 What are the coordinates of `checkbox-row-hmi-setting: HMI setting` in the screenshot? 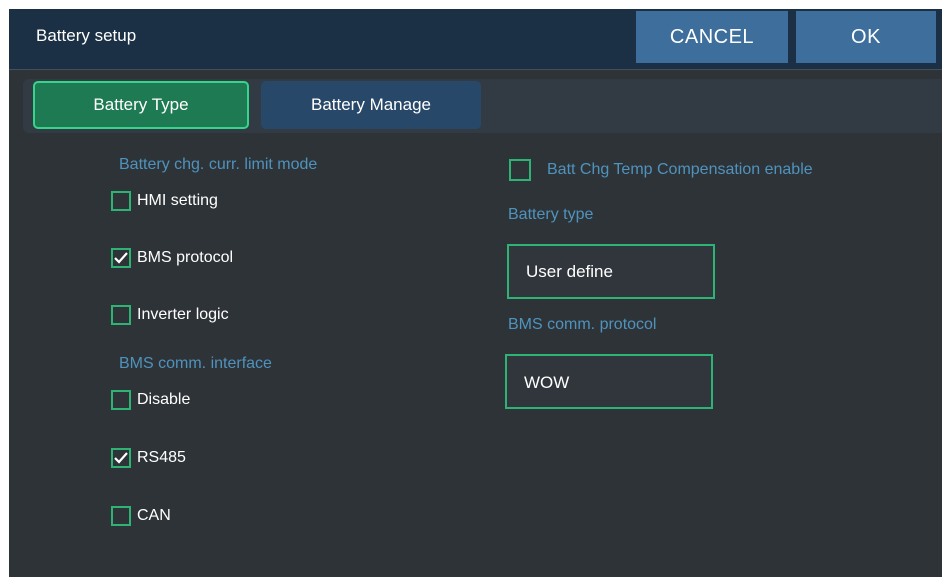 It's located at (164, 201).